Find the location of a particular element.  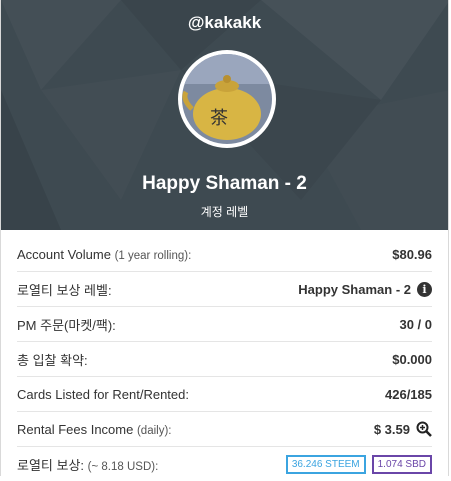

stat-sublabel: (daily): is located at coordinates (154, 430).